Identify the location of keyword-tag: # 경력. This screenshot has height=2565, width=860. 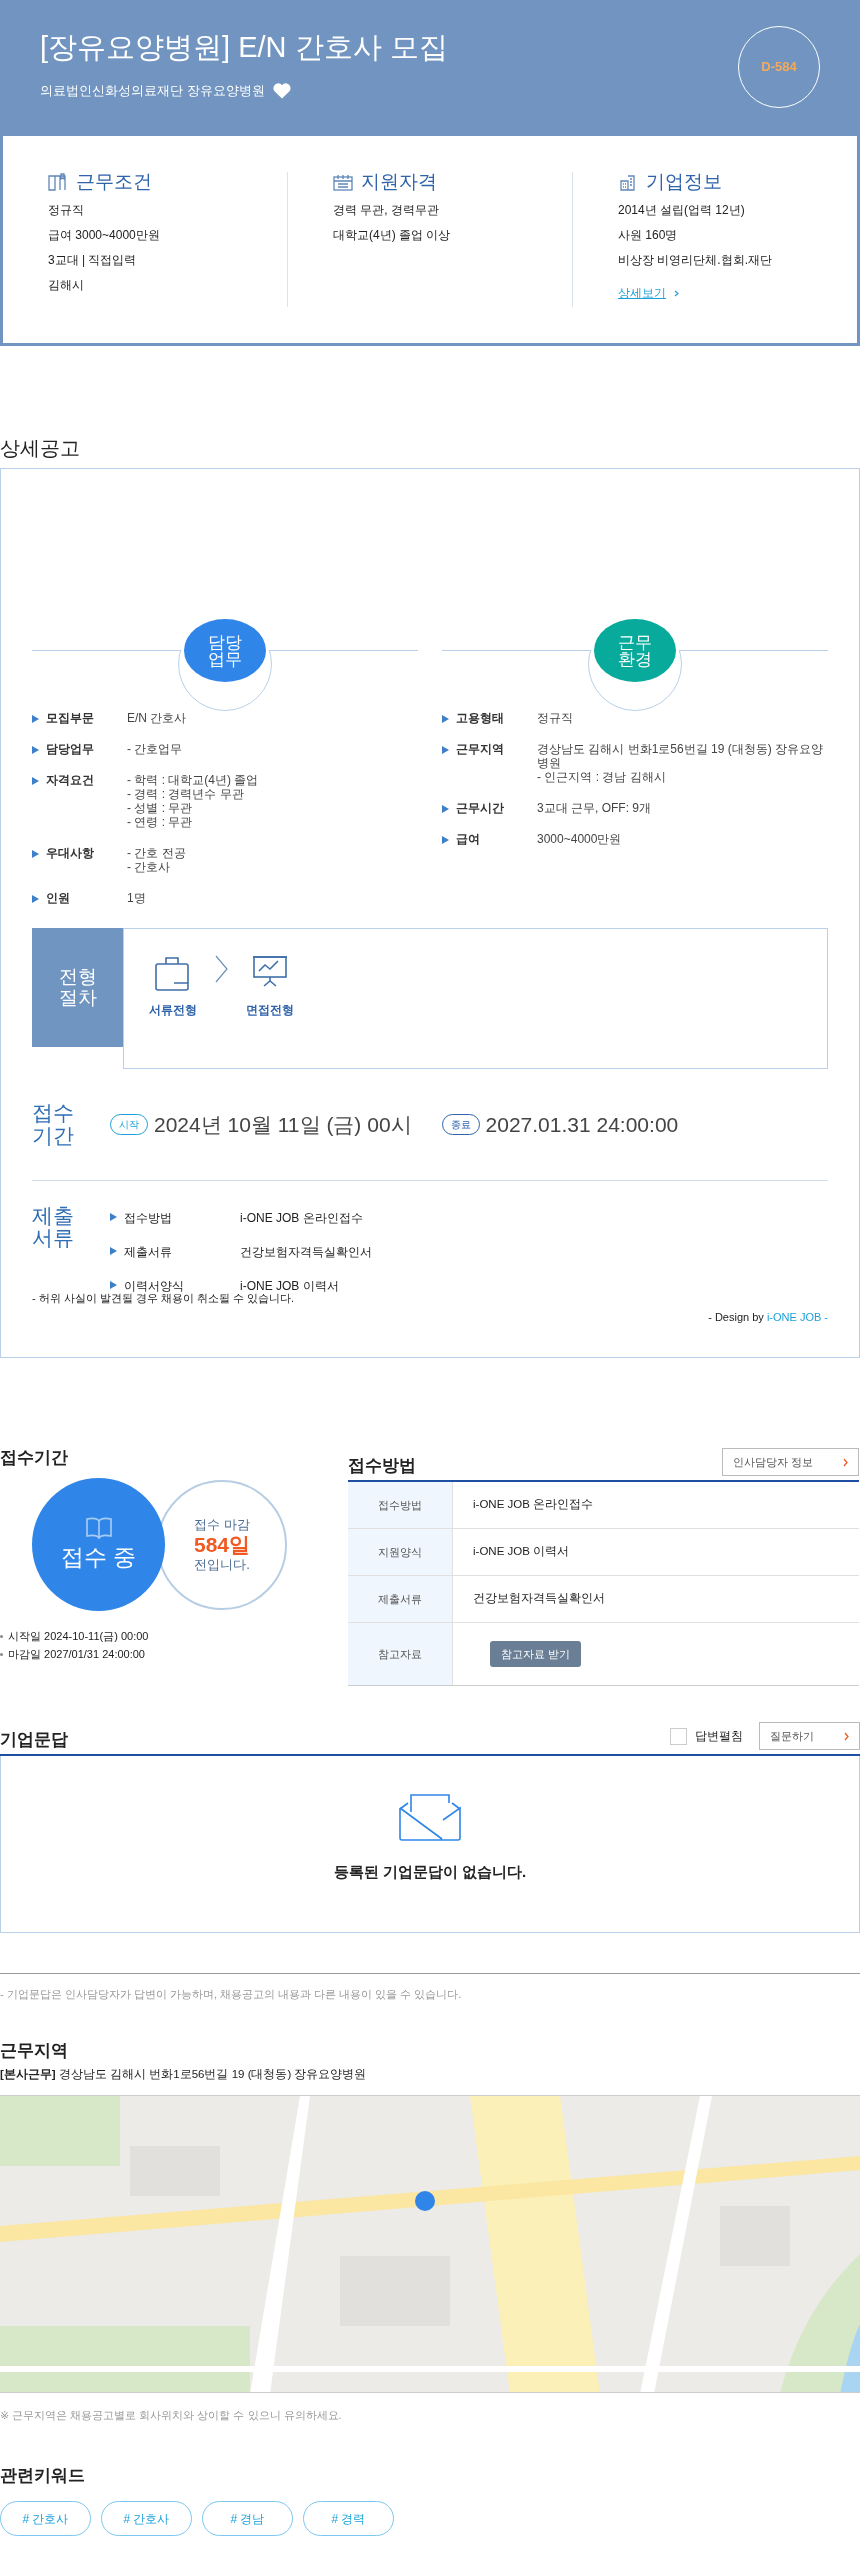
(348, 2519).